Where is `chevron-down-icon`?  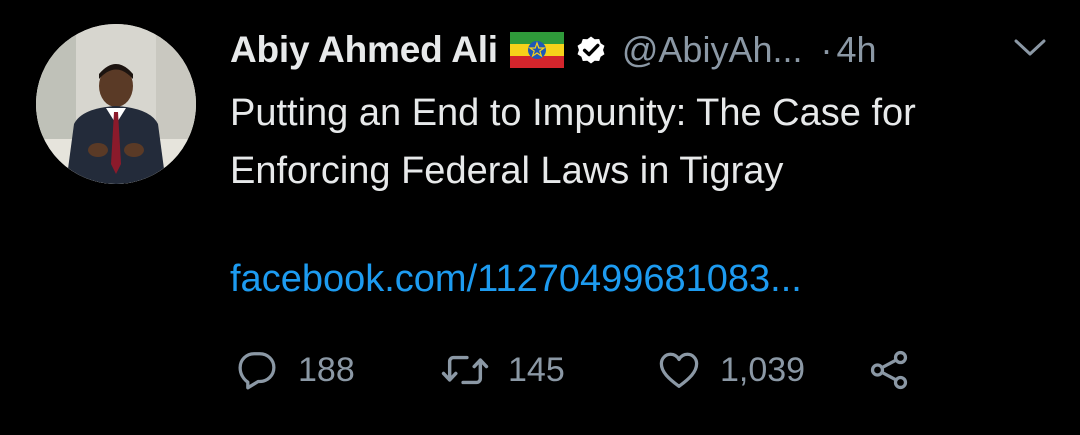
chevron-down-icon is located at coordinates (1030, 47).